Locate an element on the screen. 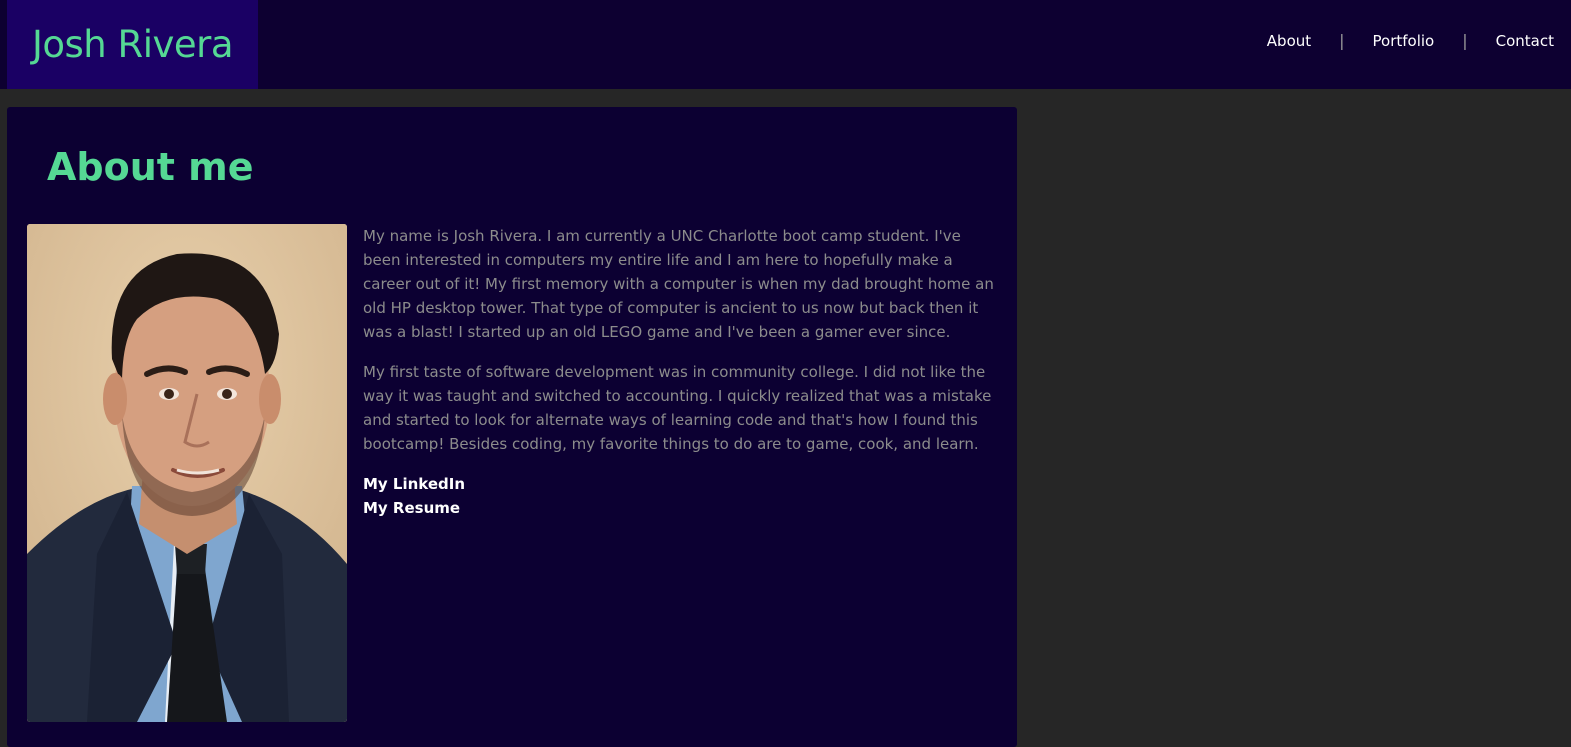 The width and height of the screenshot is (1571, 747). site-header: Josh Rivera About | Portfolio | Contact is located at coordinates (785, 44).